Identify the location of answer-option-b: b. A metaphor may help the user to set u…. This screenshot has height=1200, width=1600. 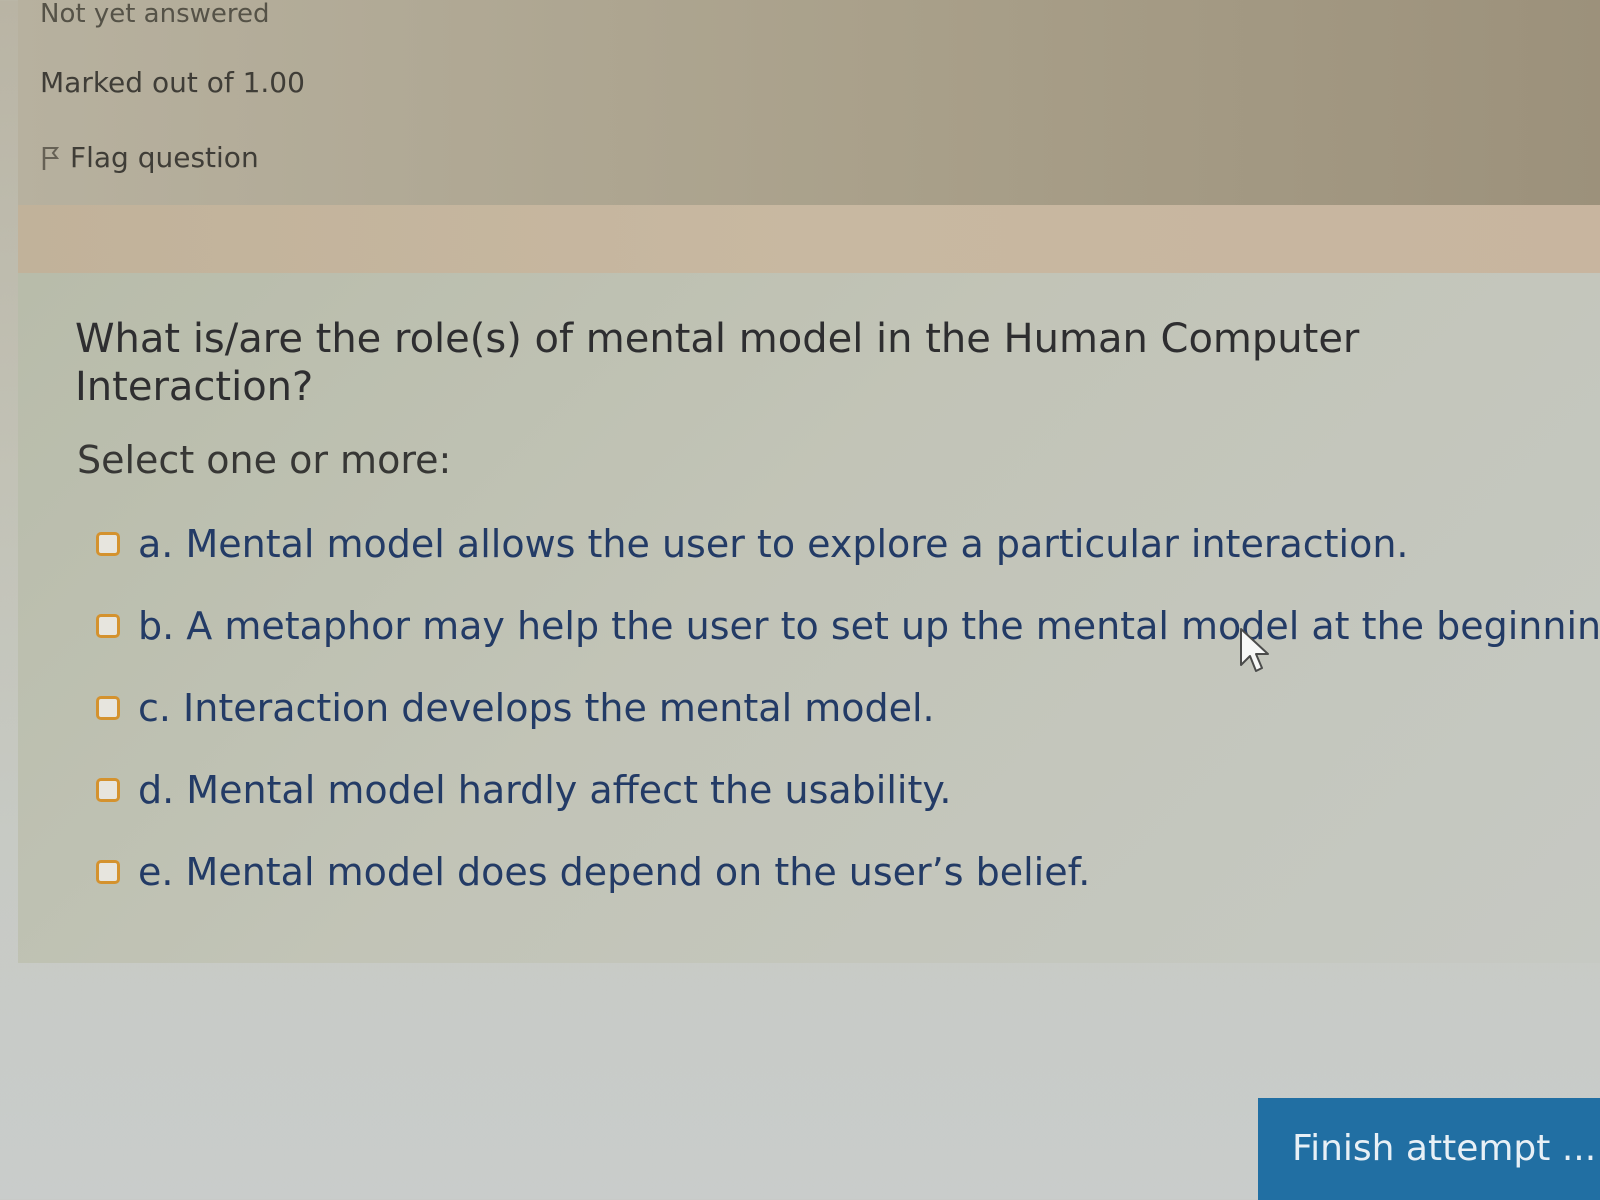
(848, 626).